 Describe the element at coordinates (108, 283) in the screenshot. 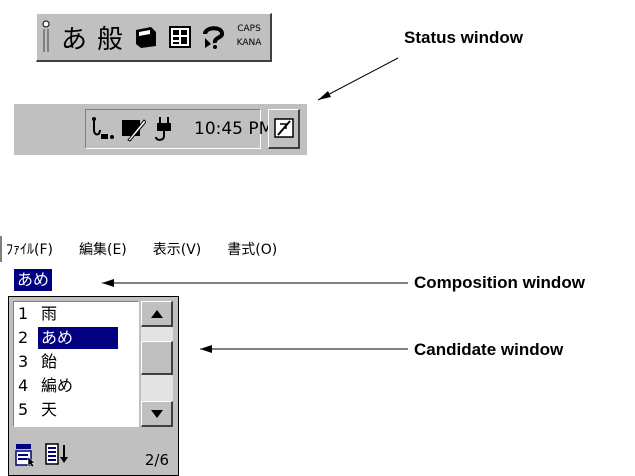

I see `composition-callout-arrowhead` at that location.